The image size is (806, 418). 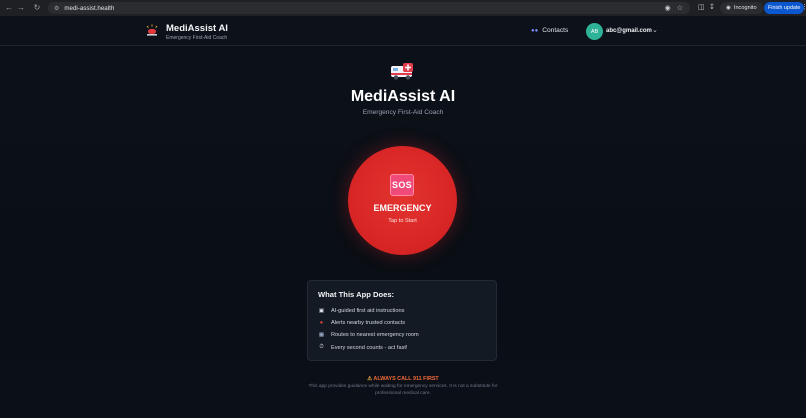 I want to click on sos-label: EMERGENCY, so click(x=402, y=208).